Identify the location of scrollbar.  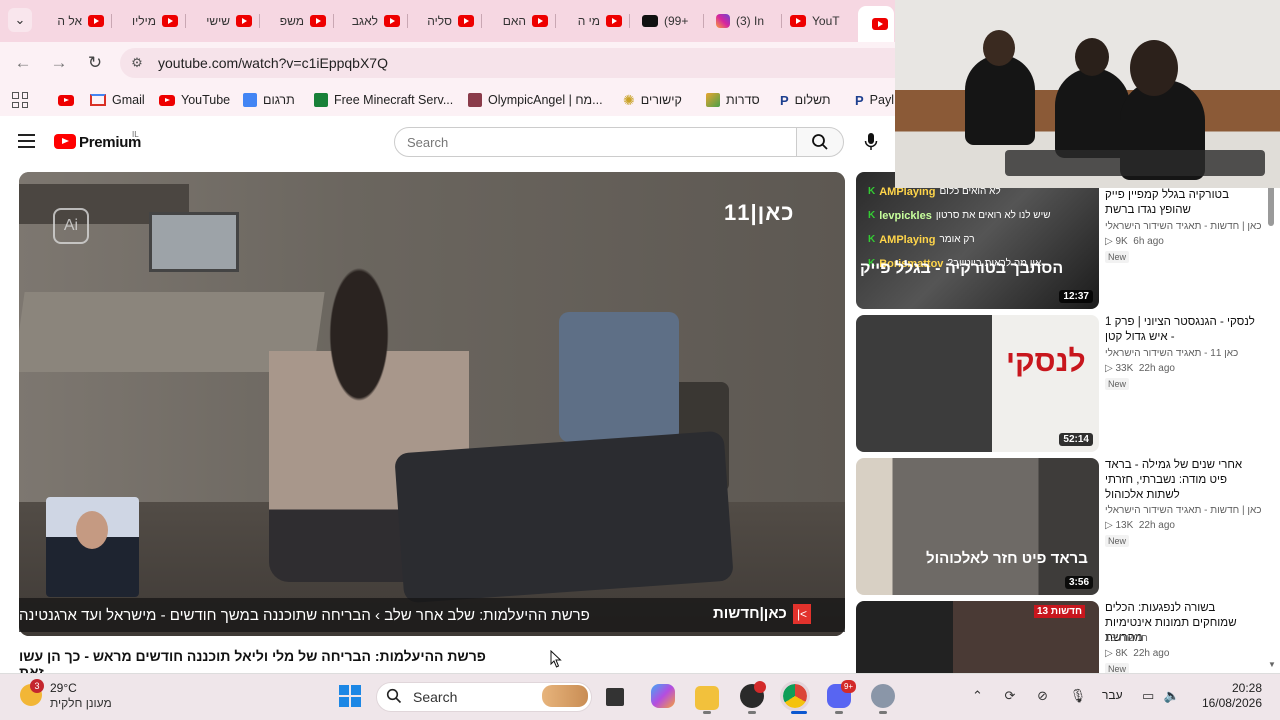
(1271, 422).